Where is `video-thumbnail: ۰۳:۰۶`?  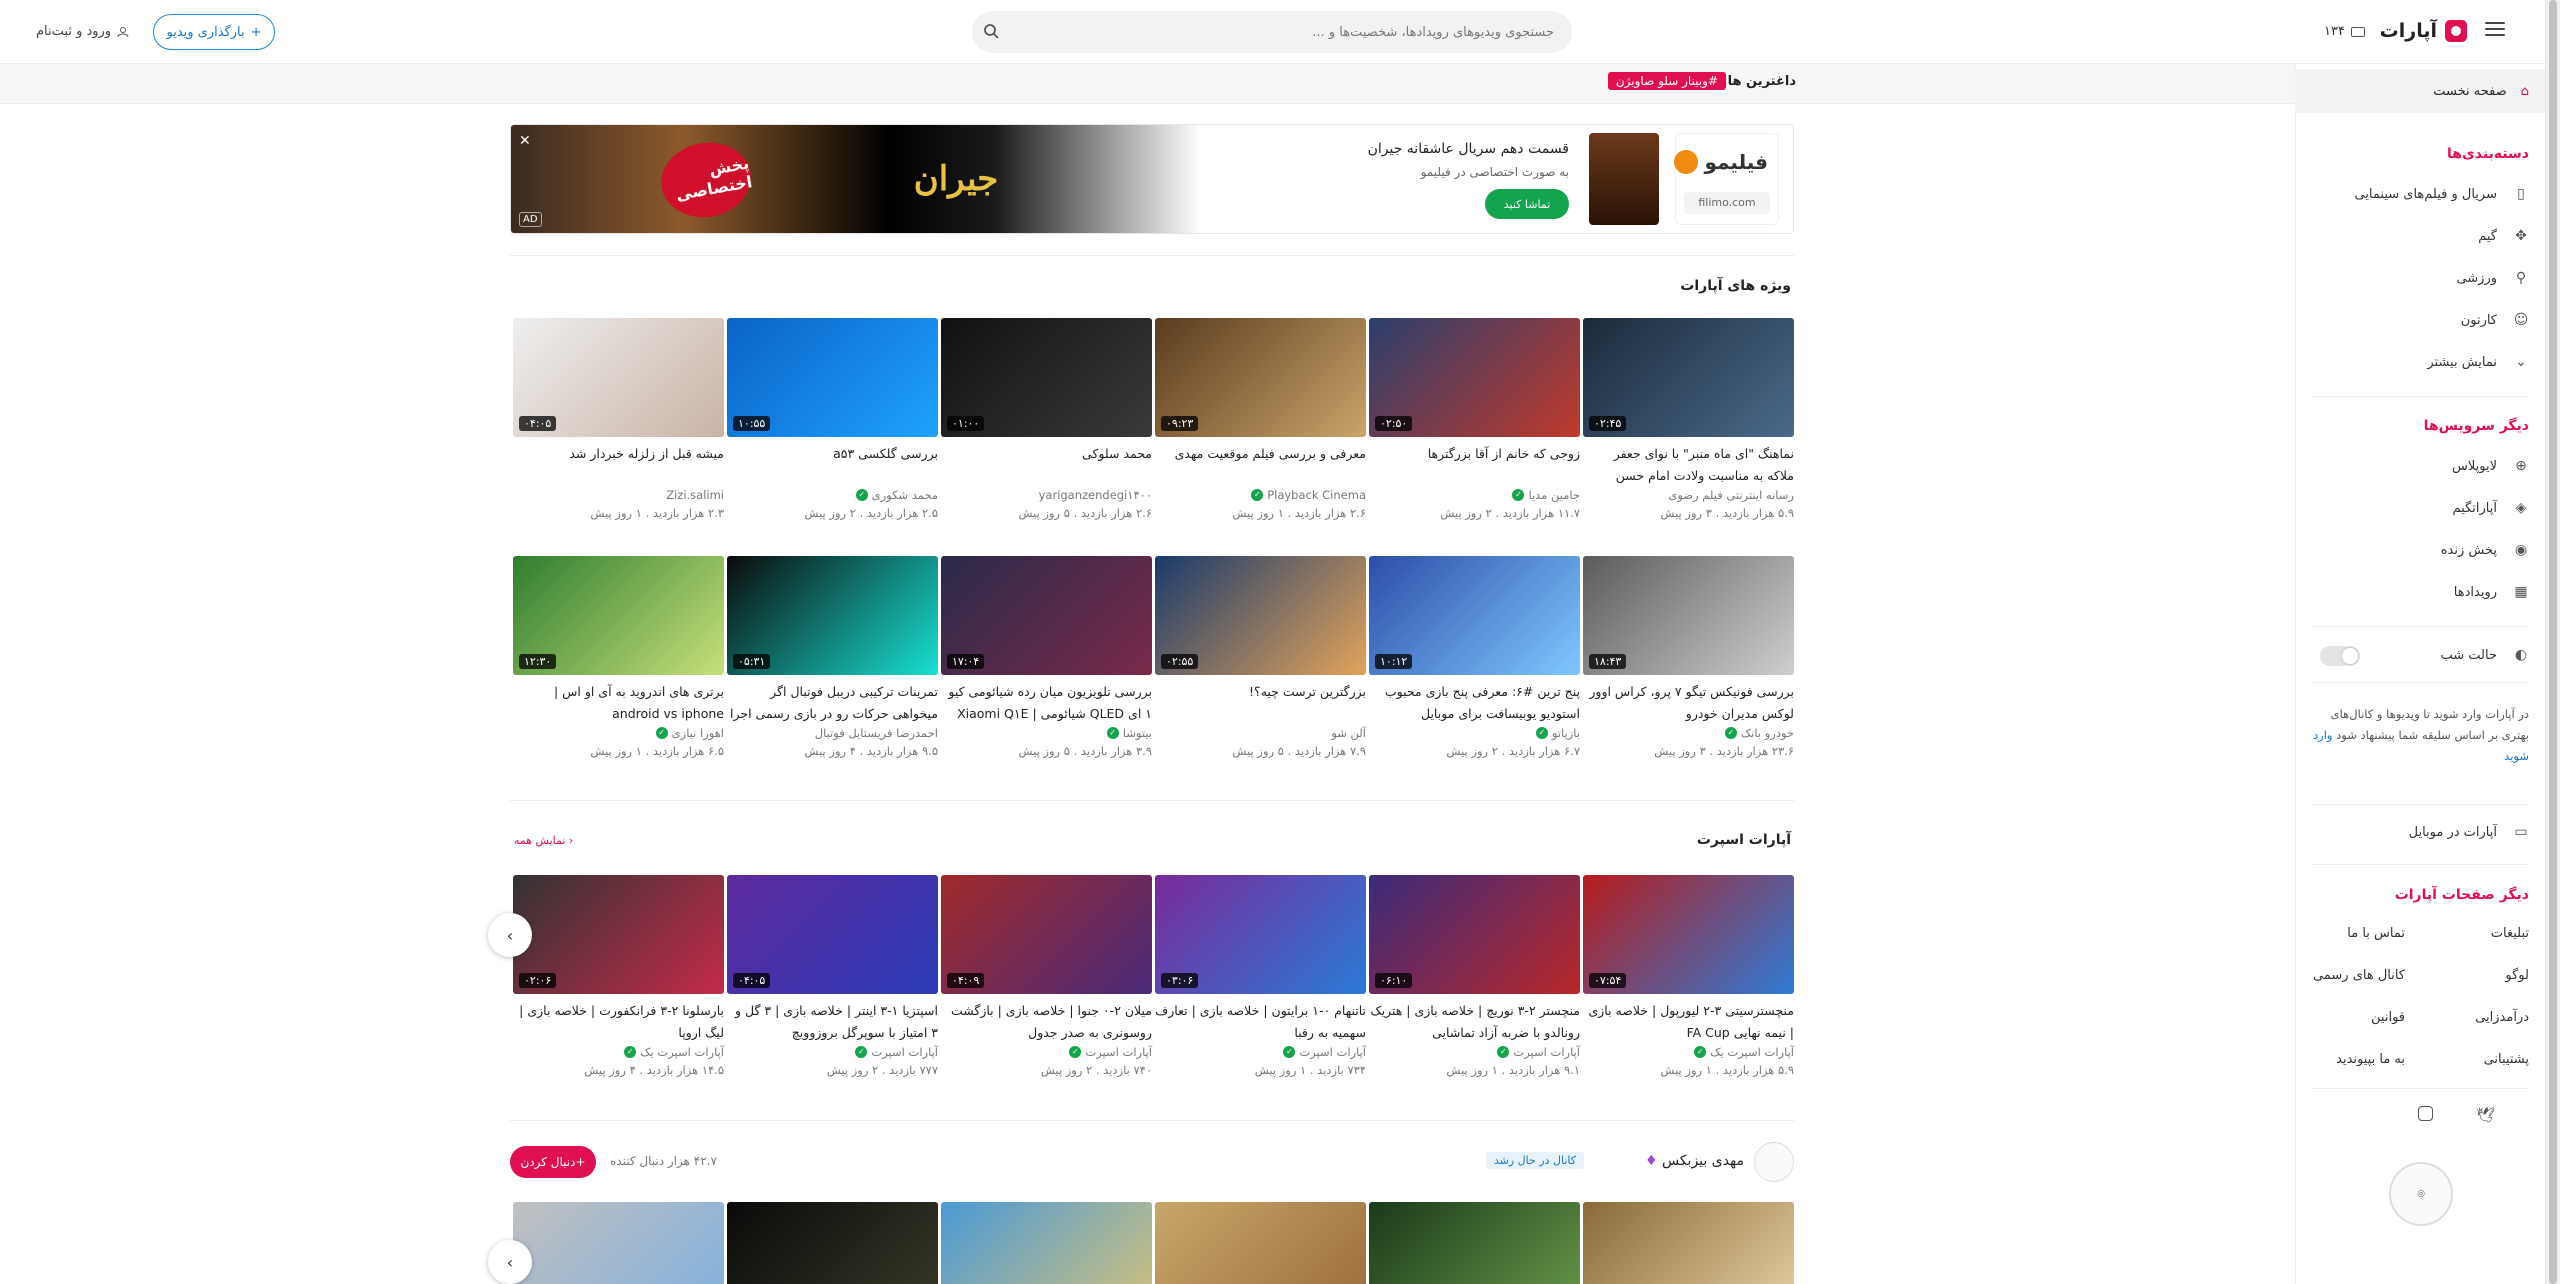 video-thumbnail: ۰۳:۰۶ is located at coordinates (1260, 934).